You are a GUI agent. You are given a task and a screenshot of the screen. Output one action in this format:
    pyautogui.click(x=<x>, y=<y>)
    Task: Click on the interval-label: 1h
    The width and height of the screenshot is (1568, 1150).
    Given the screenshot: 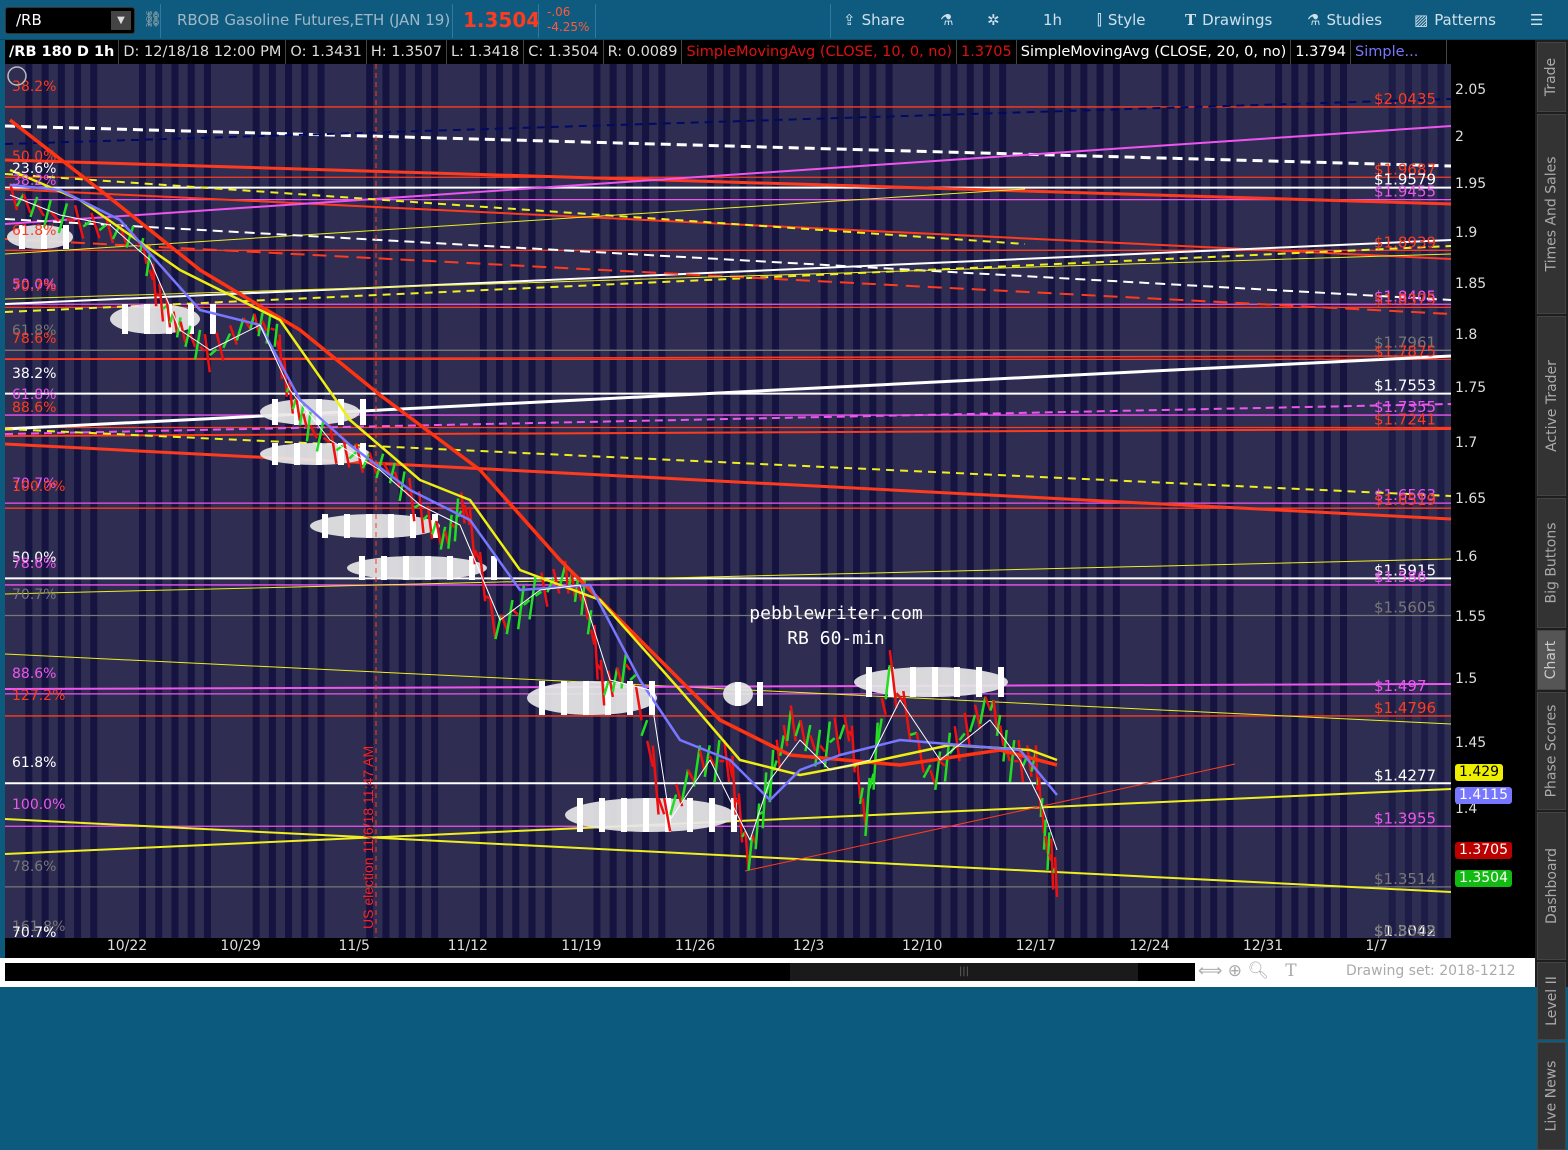 What is the action you would take?
    pyautogui.click(x=1053, y=20)
    